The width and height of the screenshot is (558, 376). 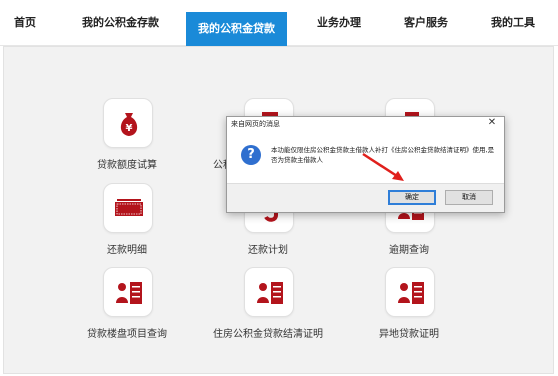 I want to click on top-nav: 首页 我的公积金存款 我的公积金贷款 业务办理 客户服务 我的工具, so click(x=279, y=23).